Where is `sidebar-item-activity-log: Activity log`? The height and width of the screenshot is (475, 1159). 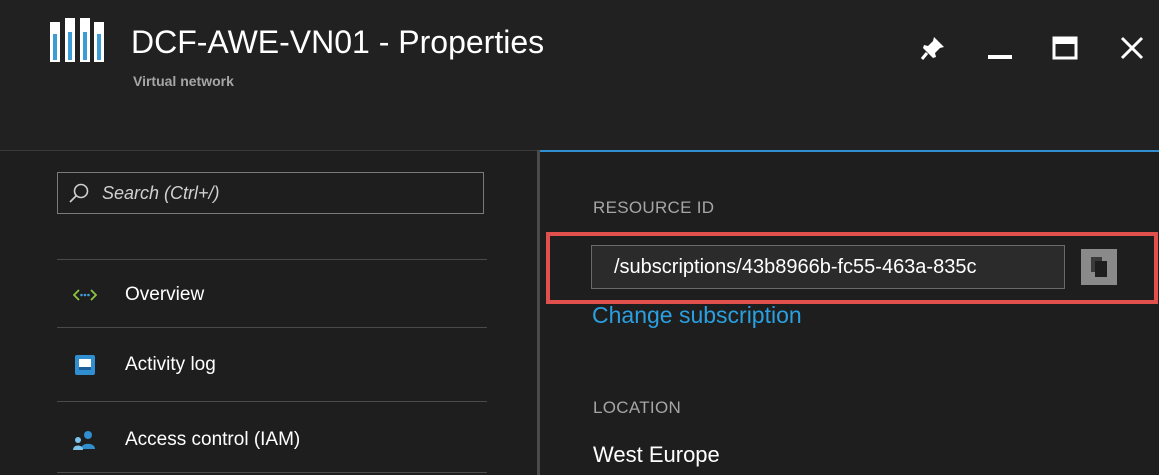
sidebar-item-activity-log: Activity log is located at coordinates (272, 365).